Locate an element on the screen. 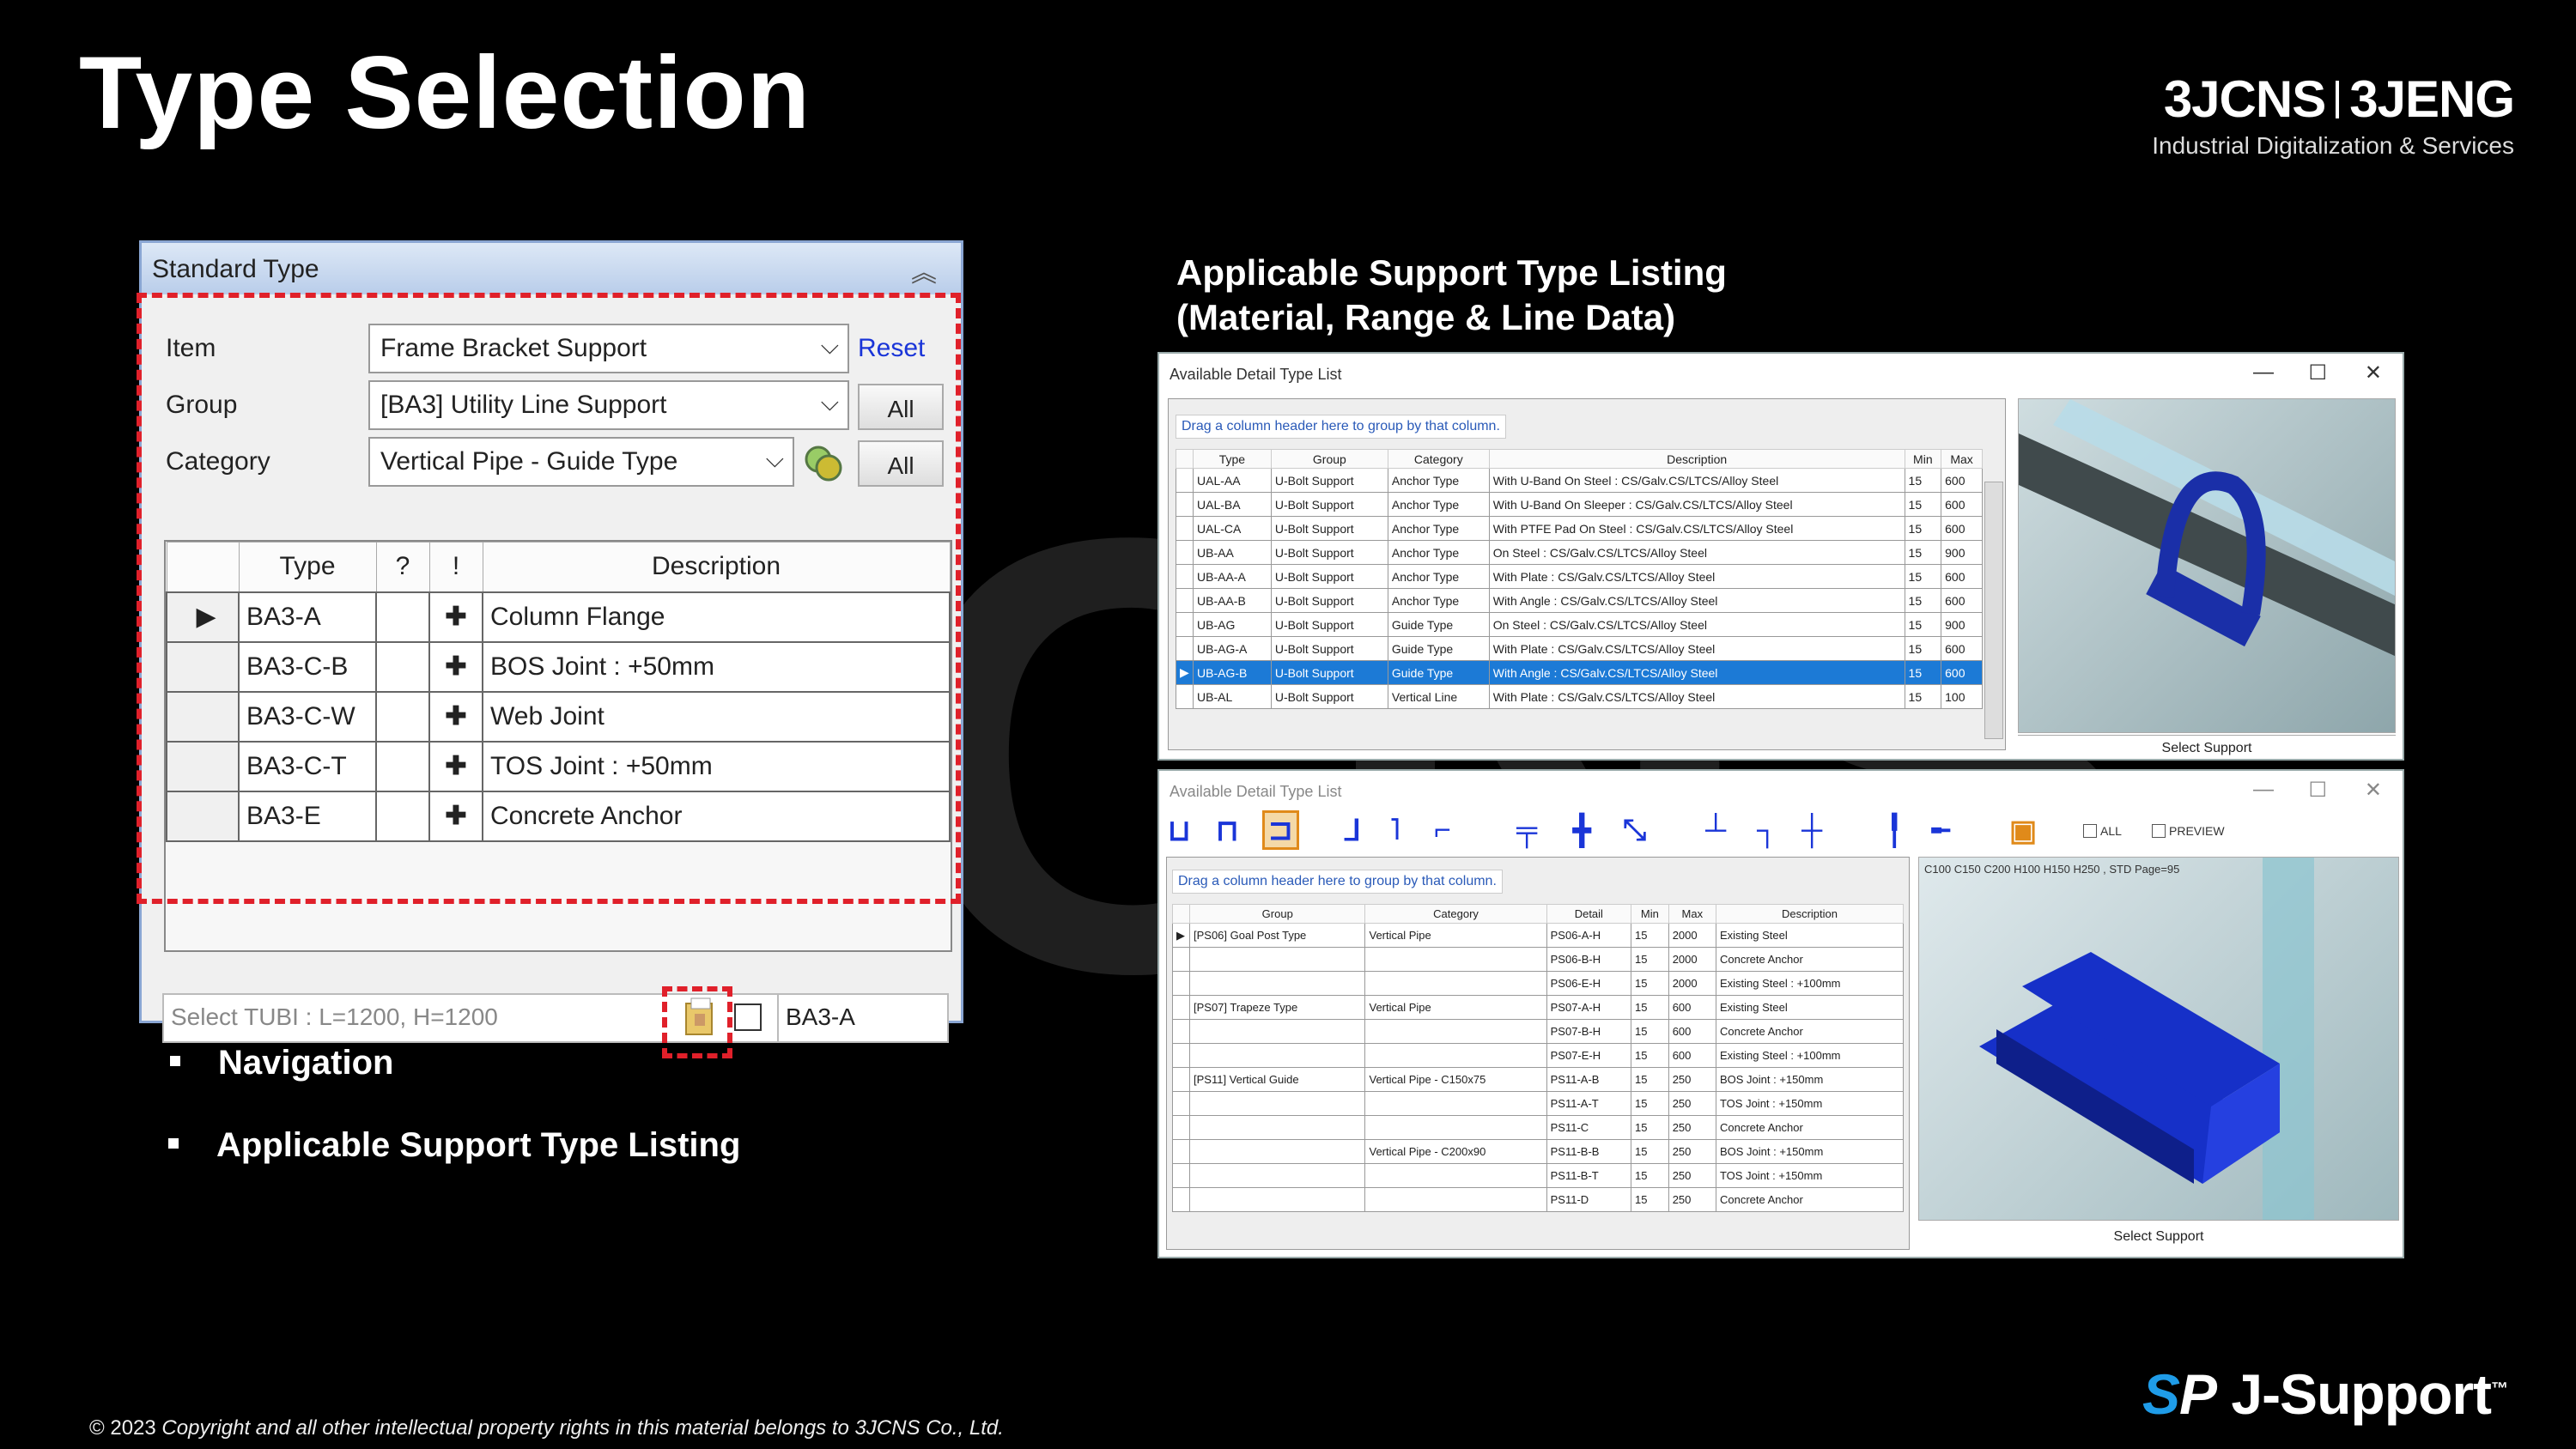 This screenshot has height=1449, width=2576. type-frame-icon: ⊔ is located at coordinates (1180, 831).